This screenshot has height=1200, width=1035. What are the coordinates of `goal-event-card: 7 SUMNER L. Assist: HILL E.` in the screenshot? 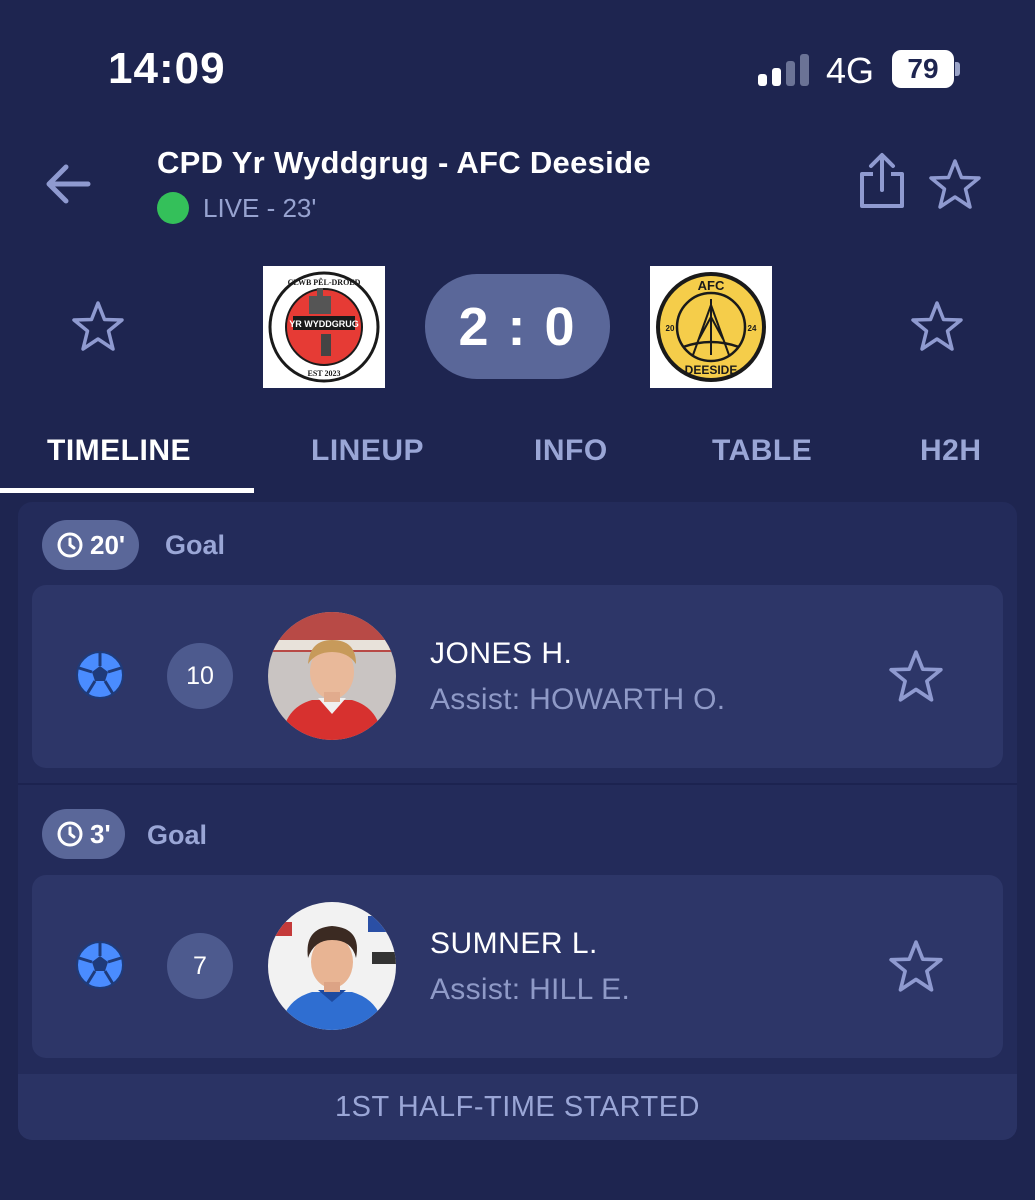 It's located at (517, 966).